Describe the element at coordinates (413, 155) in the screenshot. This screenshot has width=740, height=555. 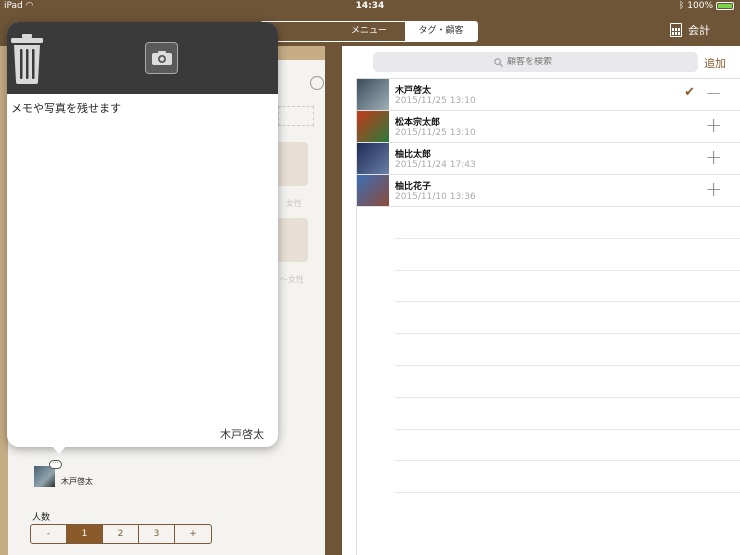
I see `customer-name: 柚比太郎` at that location.